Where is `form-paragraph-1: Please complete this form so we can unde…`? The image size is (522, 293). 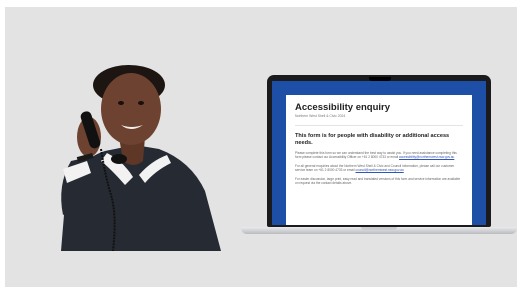
form-paragraph-1: Please complete this form so we can unde… is located at coordinates (379, 155).